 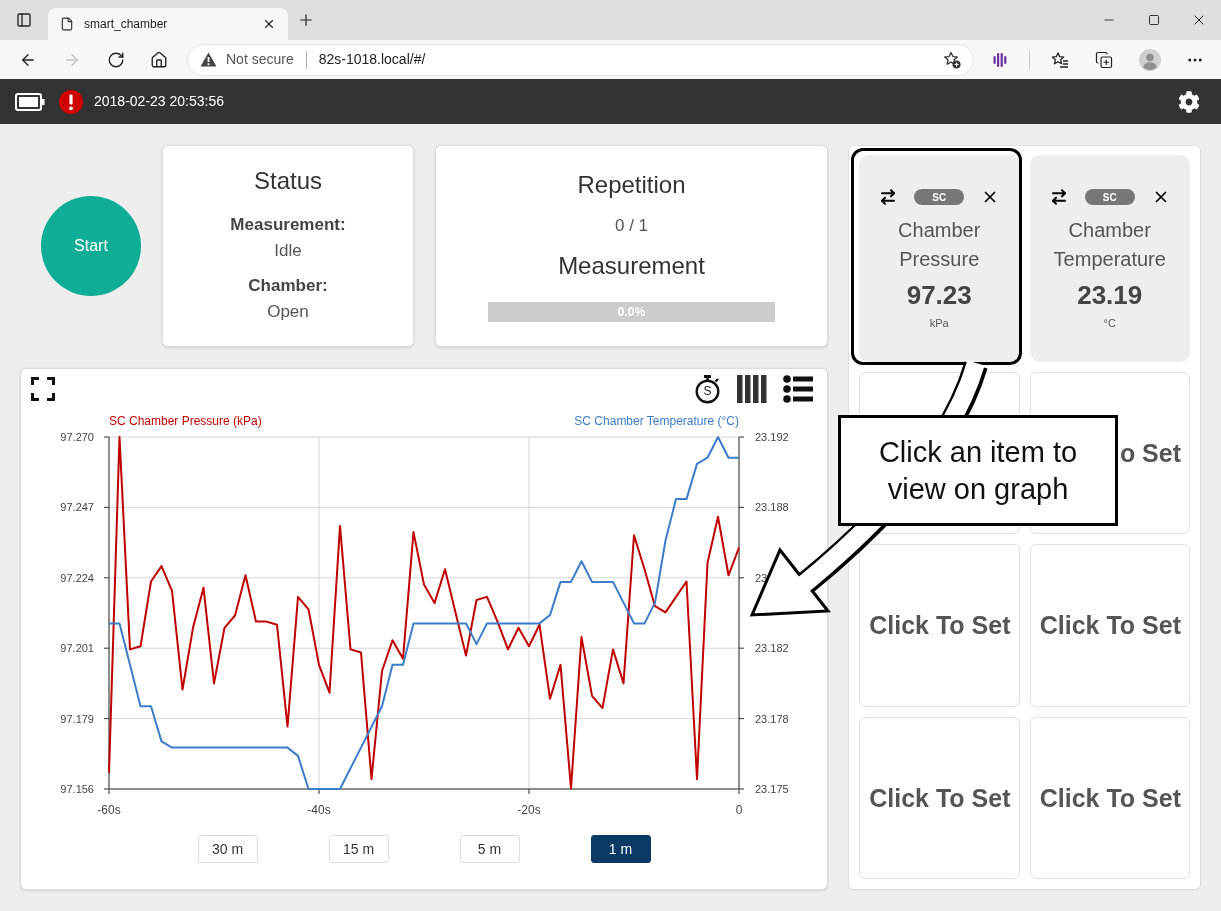 I want to click on tick-label: 97.224, so click(x=77, y=577).